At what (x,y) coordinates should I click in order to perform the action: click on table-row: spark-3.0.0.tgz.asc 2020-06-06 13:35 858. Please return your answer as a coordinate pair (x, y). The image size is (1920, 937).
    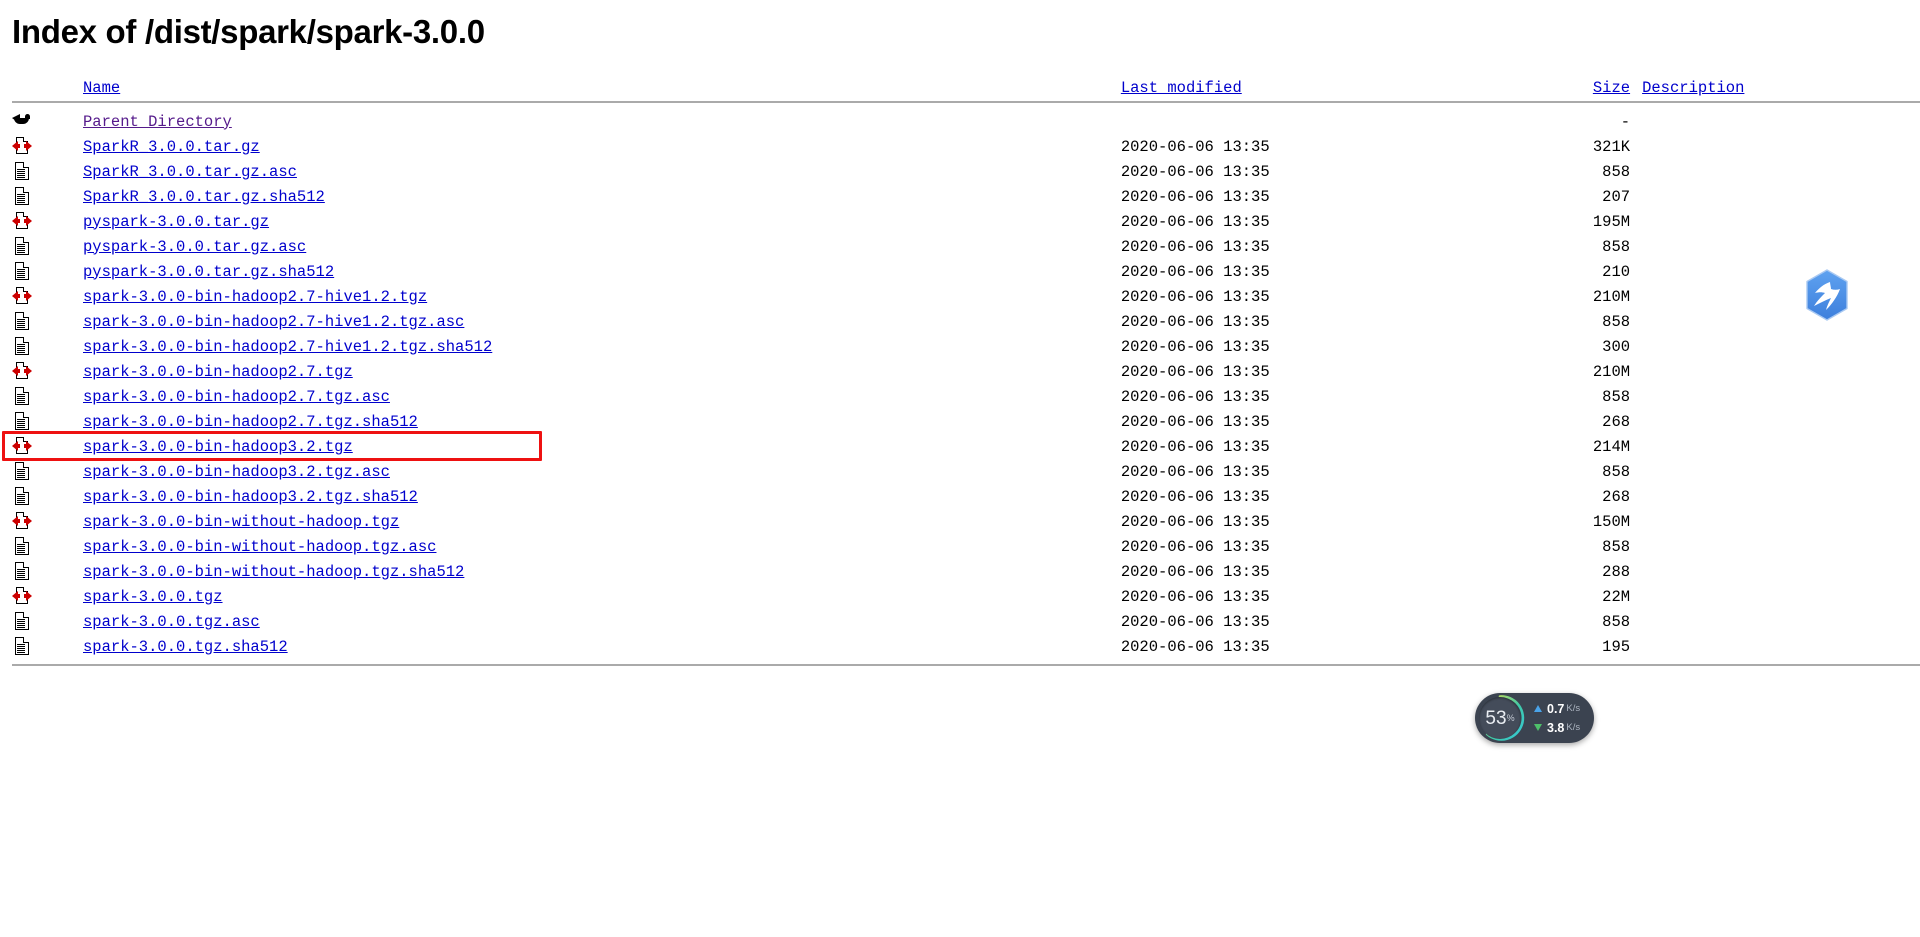
    Looking at the image, I should click on (966, 621).